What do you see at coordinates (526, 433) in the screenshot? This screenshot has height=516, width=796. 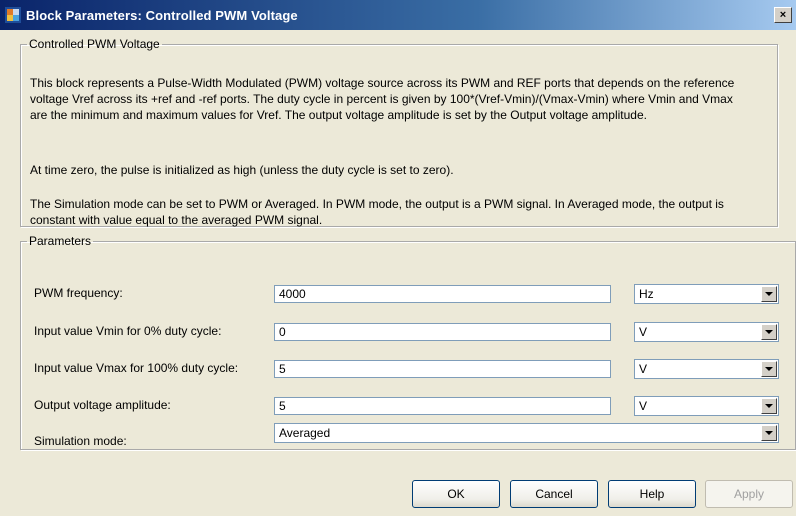 I see `simulation-mode-select: Averaged` at bounding box center [526, 433].